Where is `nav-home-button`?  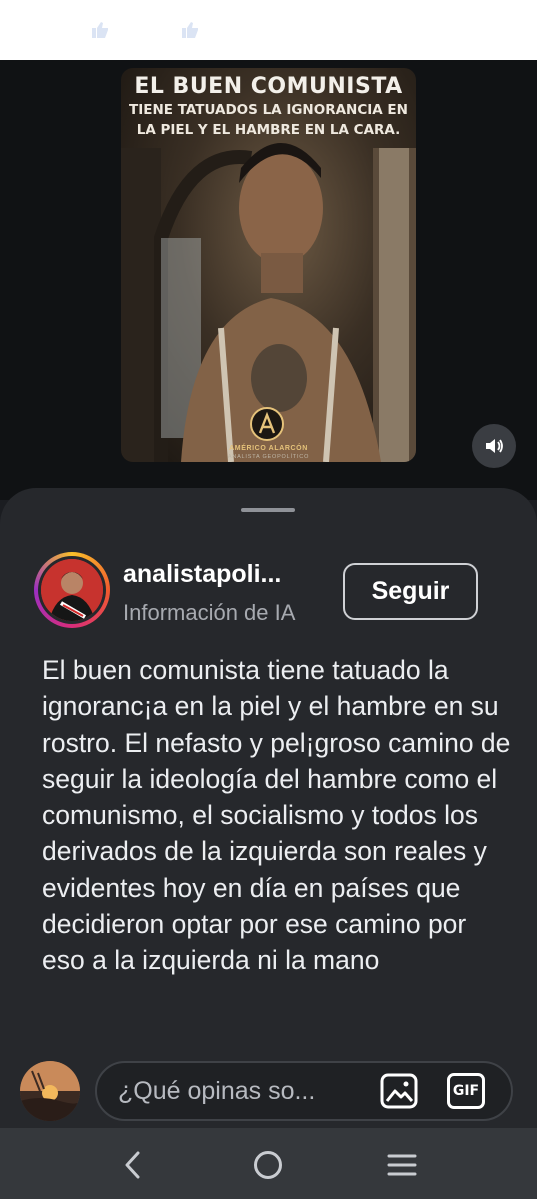 nav-home-button is located at coordinates (268, 1165).